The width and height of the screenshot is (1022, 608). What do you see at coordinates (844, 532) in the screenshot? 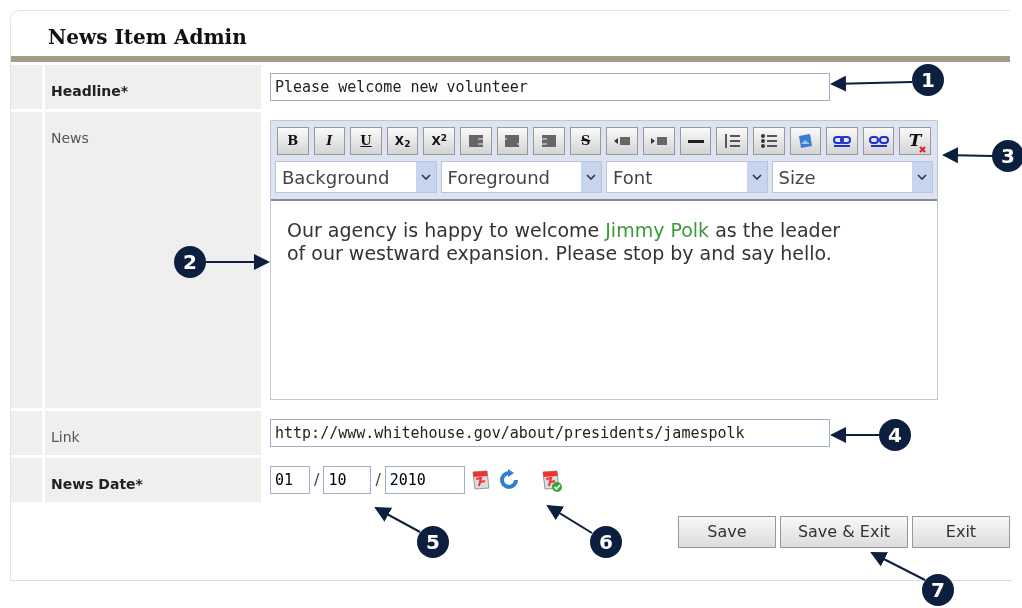
I see `action-button: Save & Exit` at bounding box center [844, 532].